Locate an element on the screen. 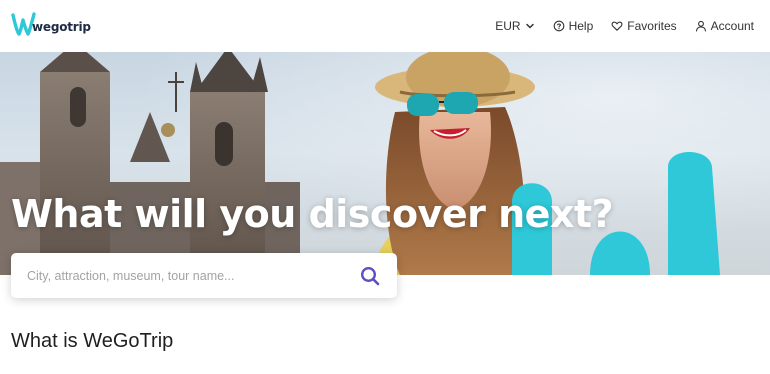 Image resolution: width=770 pixels, height=374 pixels. heart-icon is located at coordinates (617, 26).